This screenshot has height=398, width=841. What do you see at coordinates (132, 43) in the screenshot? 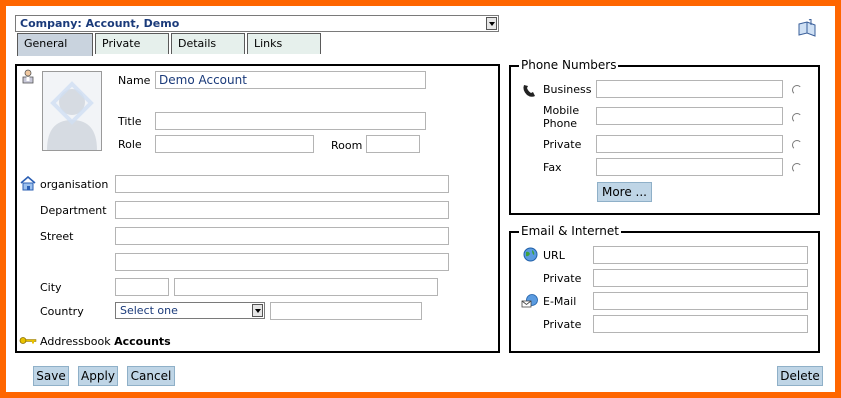
I see `tab-private: Private` at bounding box center [132, 43].